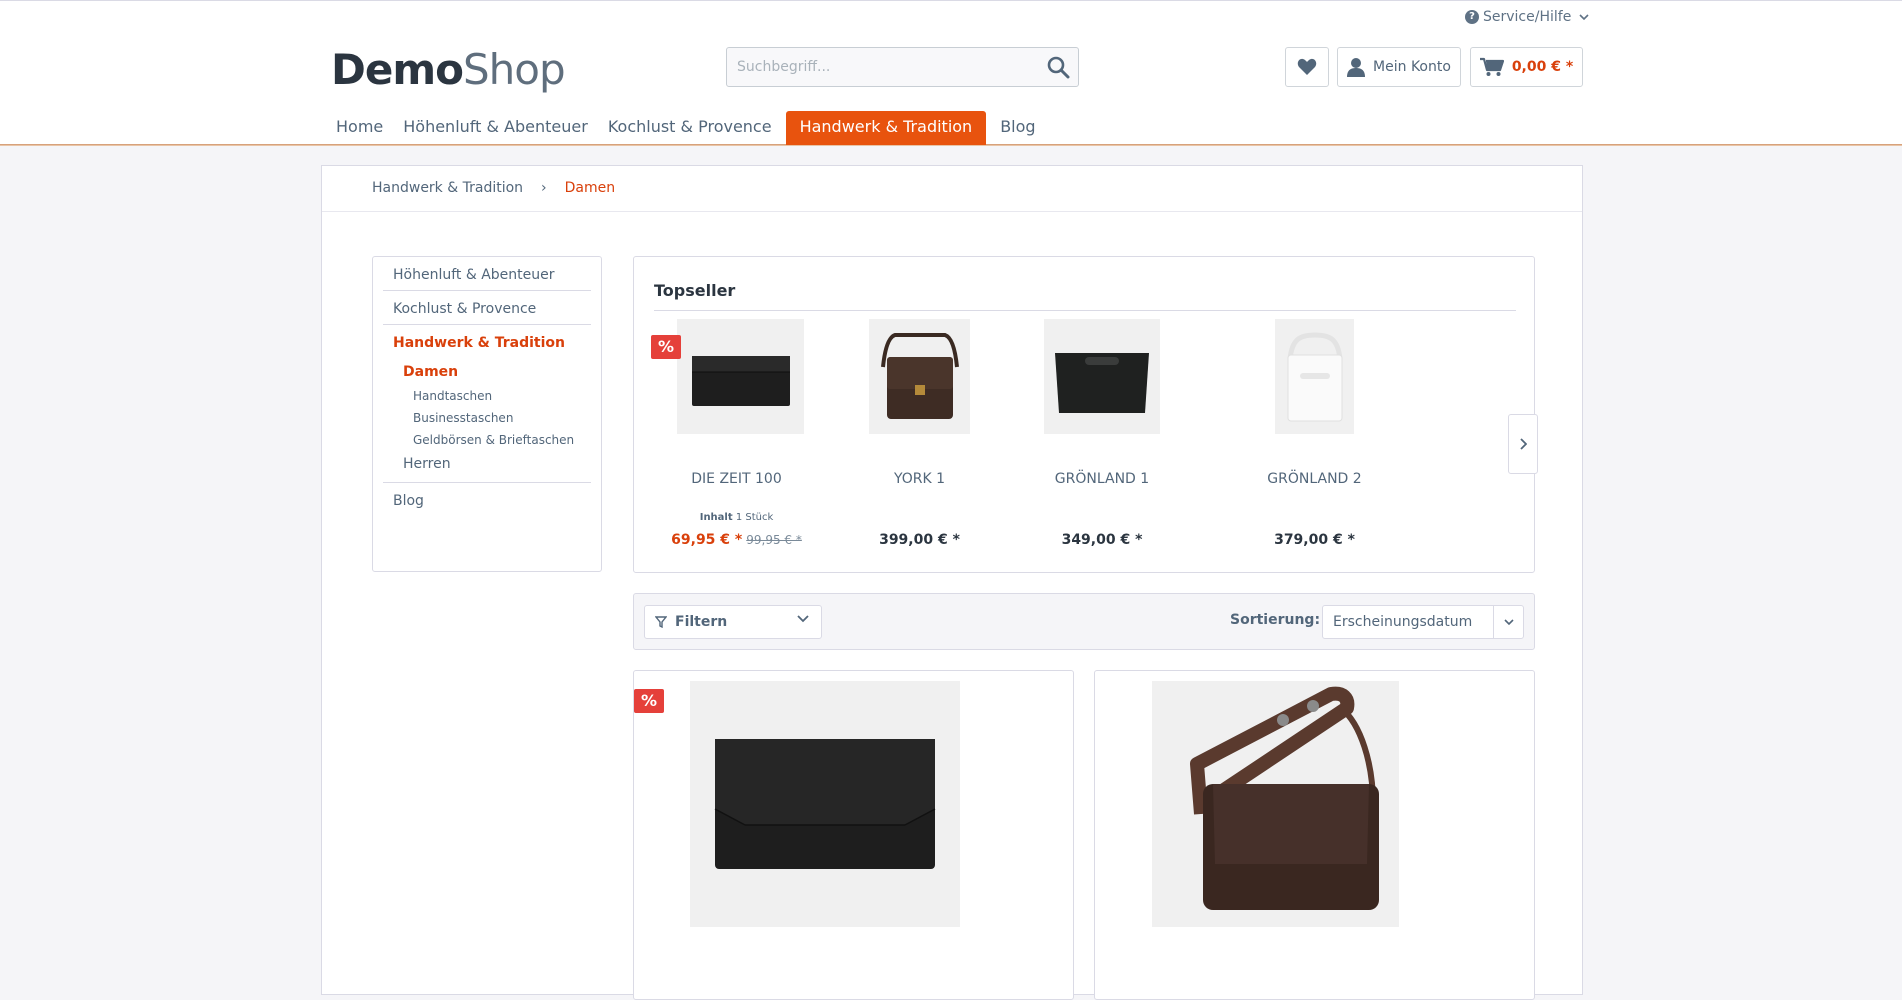  What do you see at coordinates (1084, 621) in the screenshot?
I see `filter-bar: Filtern Sortierung: Erscheinungsdatum` at bounding box center [1084, 621].